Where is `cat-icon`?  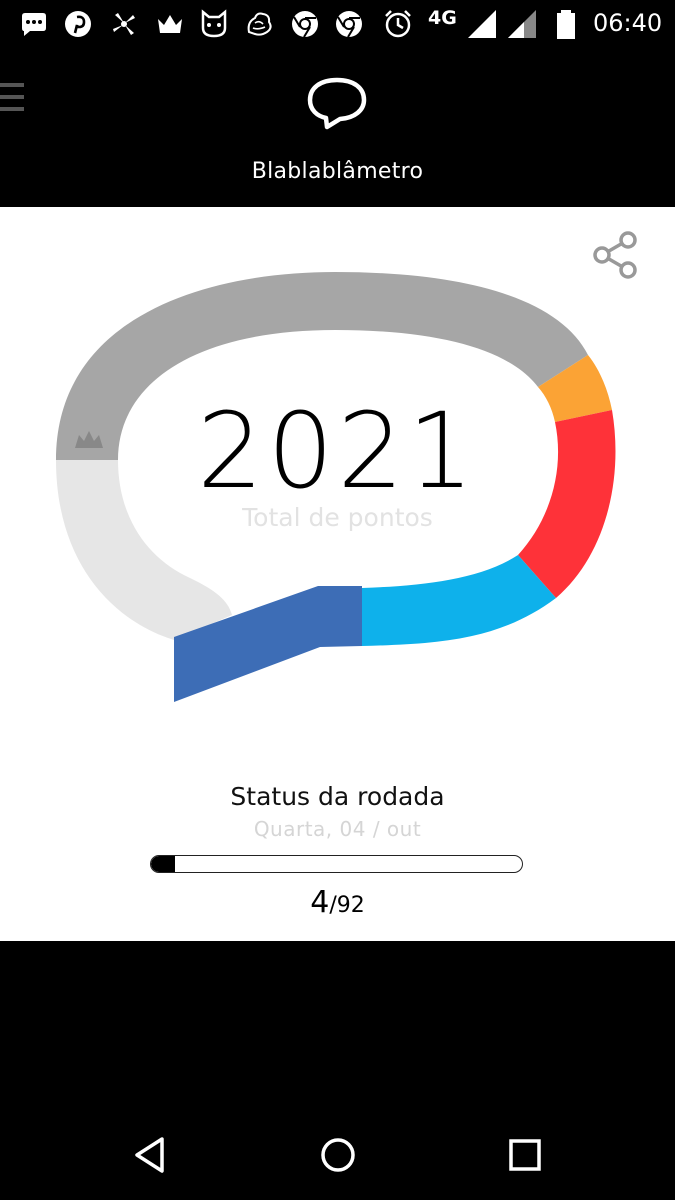 cat-icon is located at coordinates (214, 23).